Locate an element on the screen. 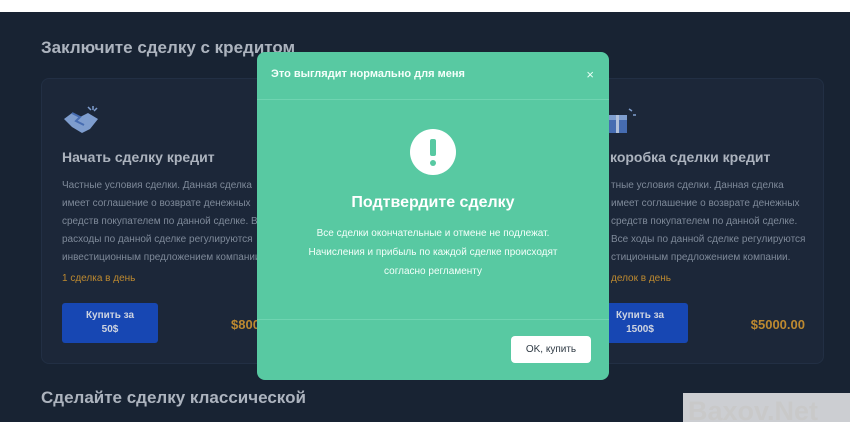  modal-title: Подтвердите сделку is located at coordinates (433, 202).